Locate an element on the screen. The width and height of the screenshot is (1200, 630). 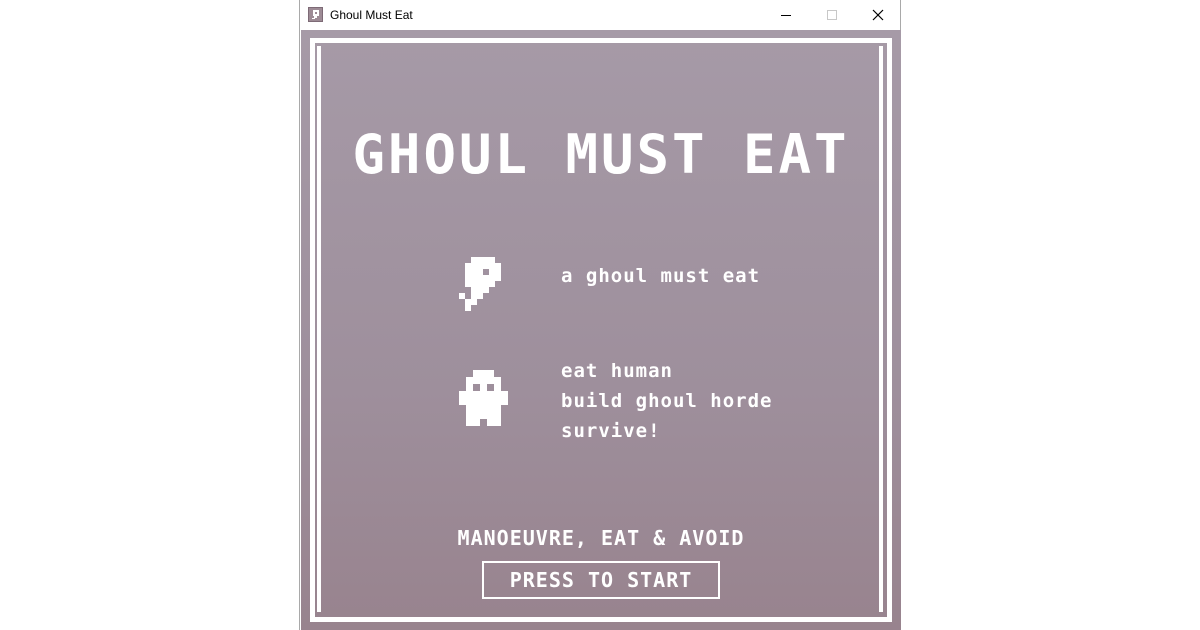
maximize-icon is located at coordinates (832, 15).